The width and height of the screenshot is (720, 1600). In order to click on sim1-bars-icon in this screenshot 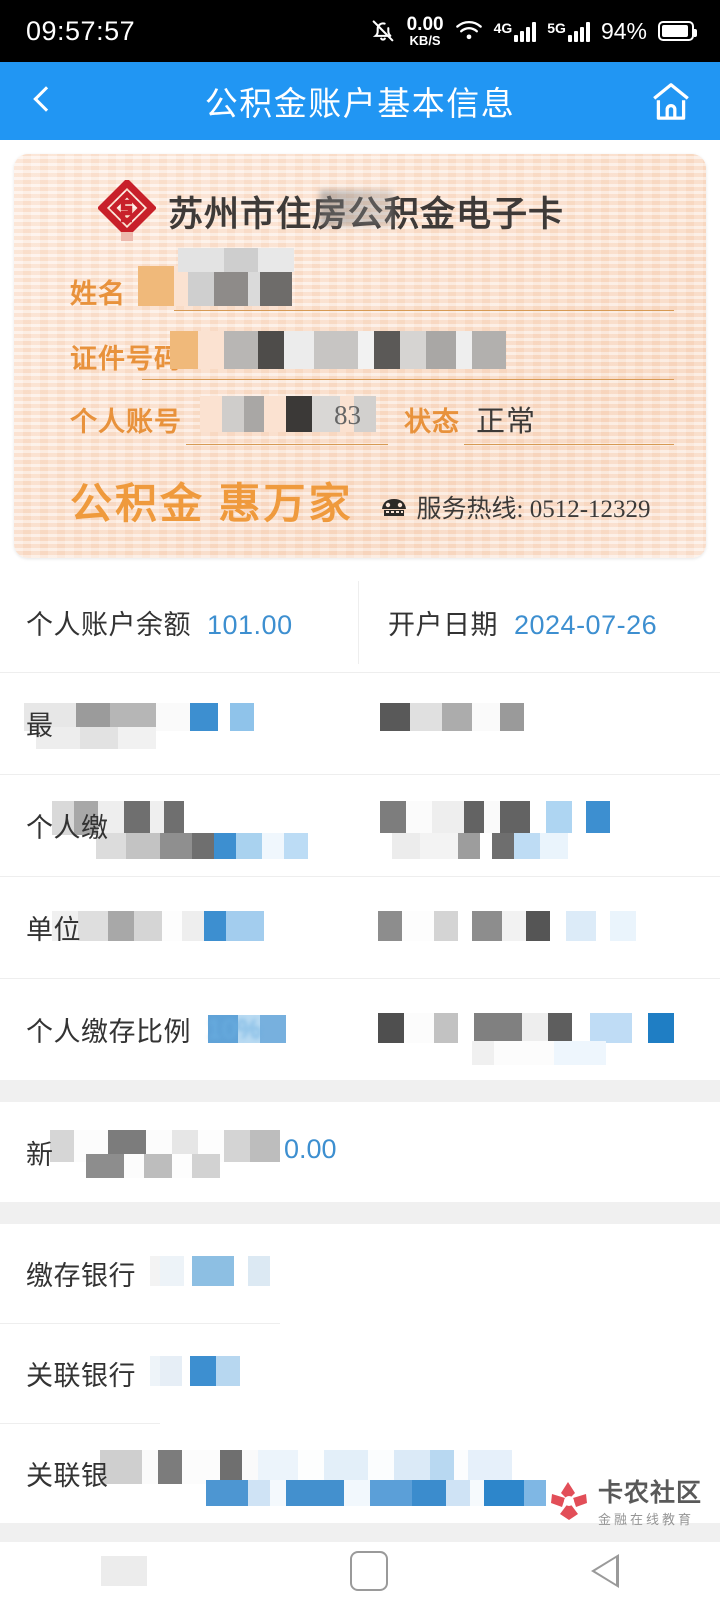, I will do `click(525, 31)`.